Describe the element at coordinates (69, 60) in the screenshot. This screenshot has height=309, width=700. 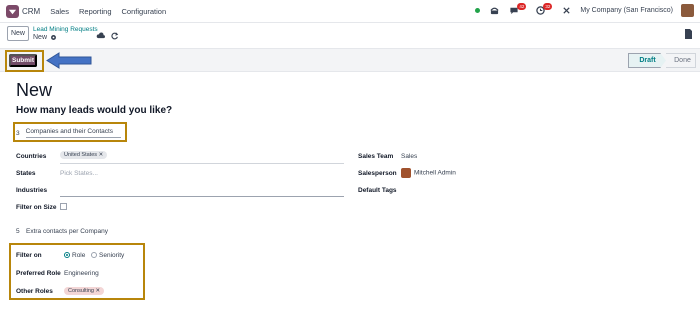
I see `arrow-left-icon` at that location.